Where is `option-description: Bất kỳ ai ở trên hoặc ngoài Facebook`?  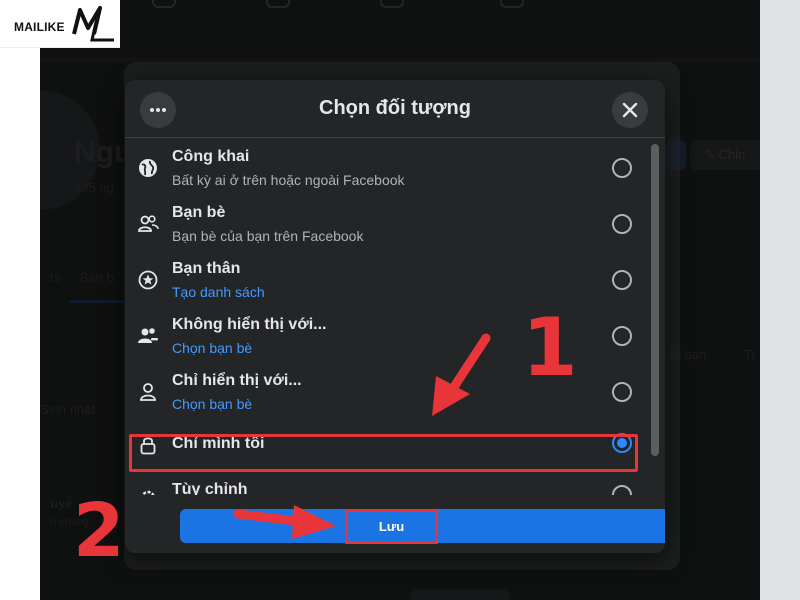
option-description: Bất kỳ ai ở trên hoặc ngoài Facebook is located at coordinates (288, 180).